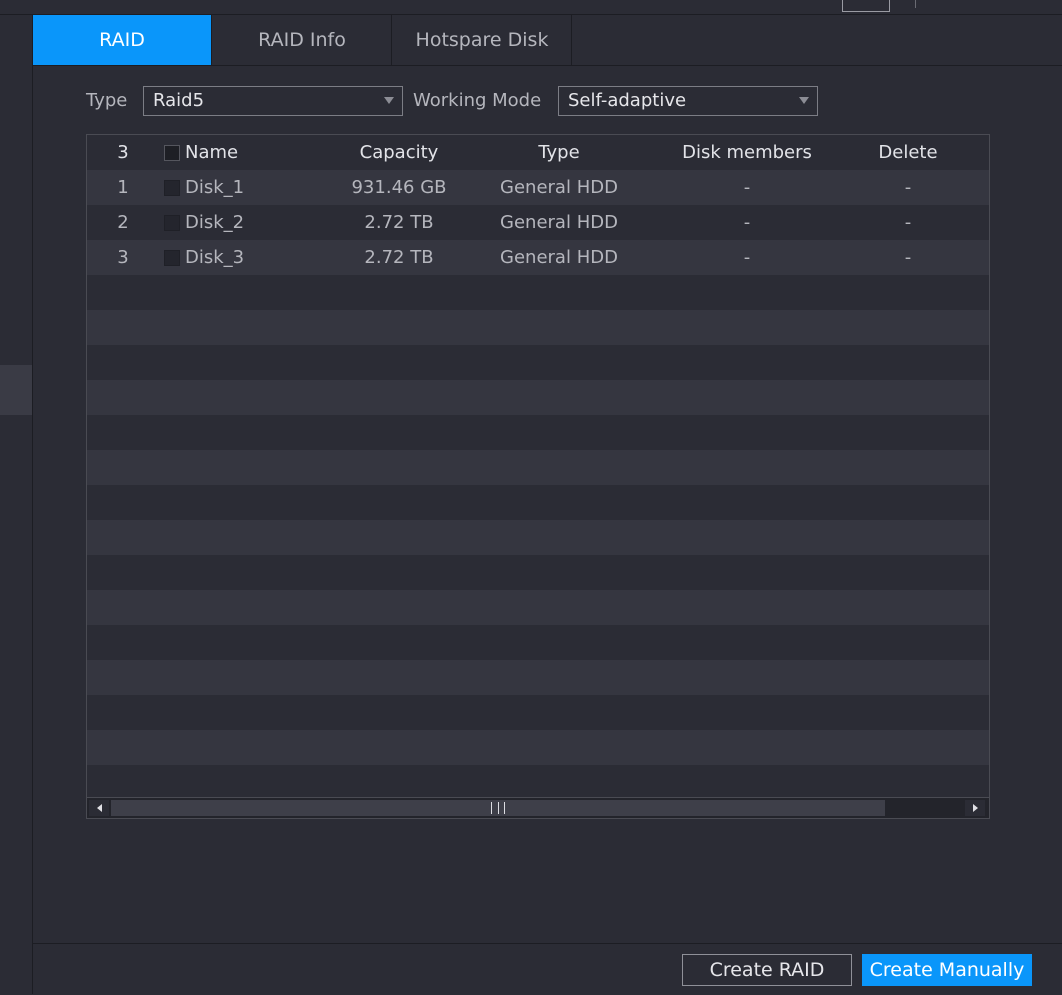 The width and height of the screenshot is (1062, 995). What do you see at coordinates (767, 970) in the screenshot?
I see `create-raid-button: Create RAID` at bounding box center [767, 970].